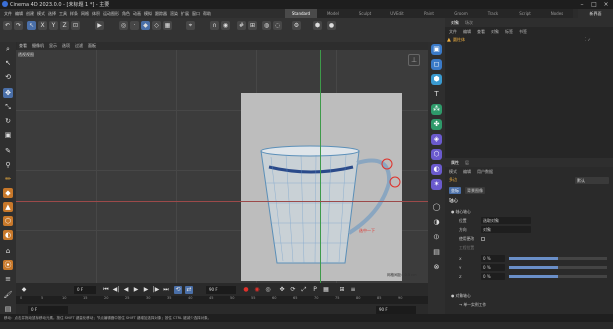  Describe the element at coordinates (38, 46) in the screenshot. I see `viewport-menu-camera: 摄像机` at that location.